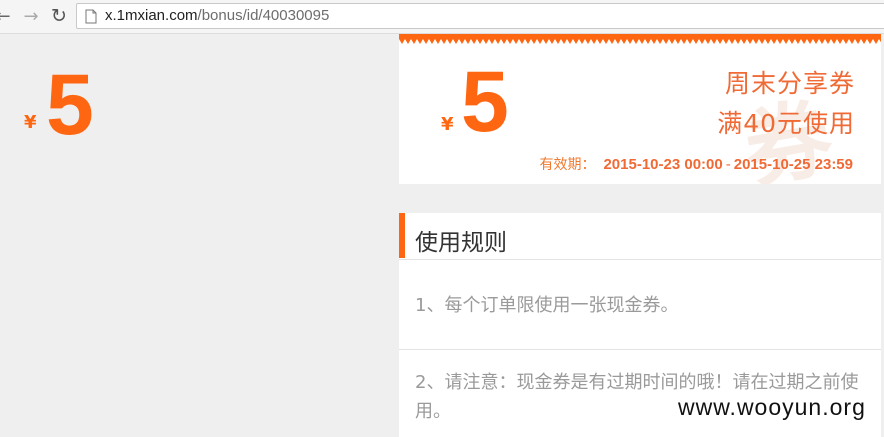 The width and height of the screenshot is (884, 437). I want to click on coupon-min-spend: 满40元使用, so click(786, 123).